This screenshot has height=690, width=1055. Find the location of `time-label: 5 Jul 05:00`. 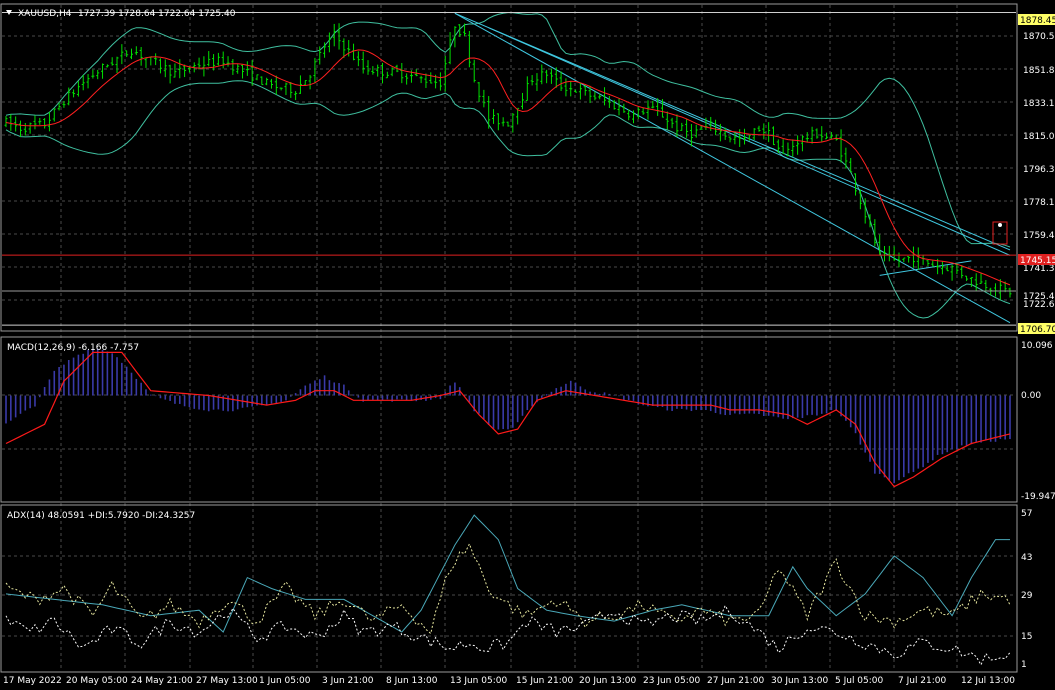

time-label: 5 Jul 05:00 is located at coordinates (859, 681).